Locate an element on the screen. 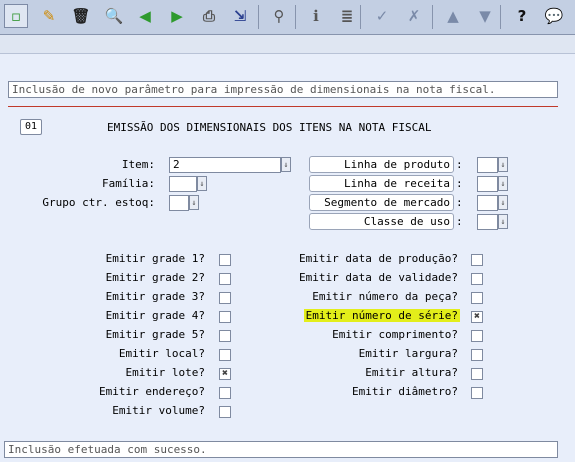  lookup-label: Classe de uso is located at coordinates (381, 221).